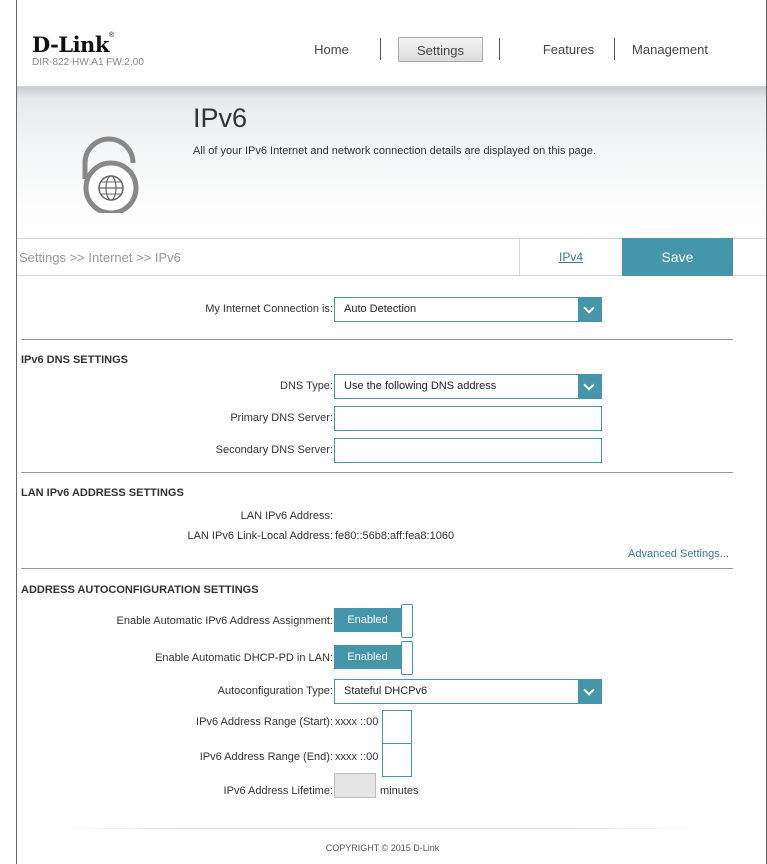 The image size is (767, 864). Describe the element at coordinates (568, 49) in the screenshot. I see `nav-features: Features` at that location.